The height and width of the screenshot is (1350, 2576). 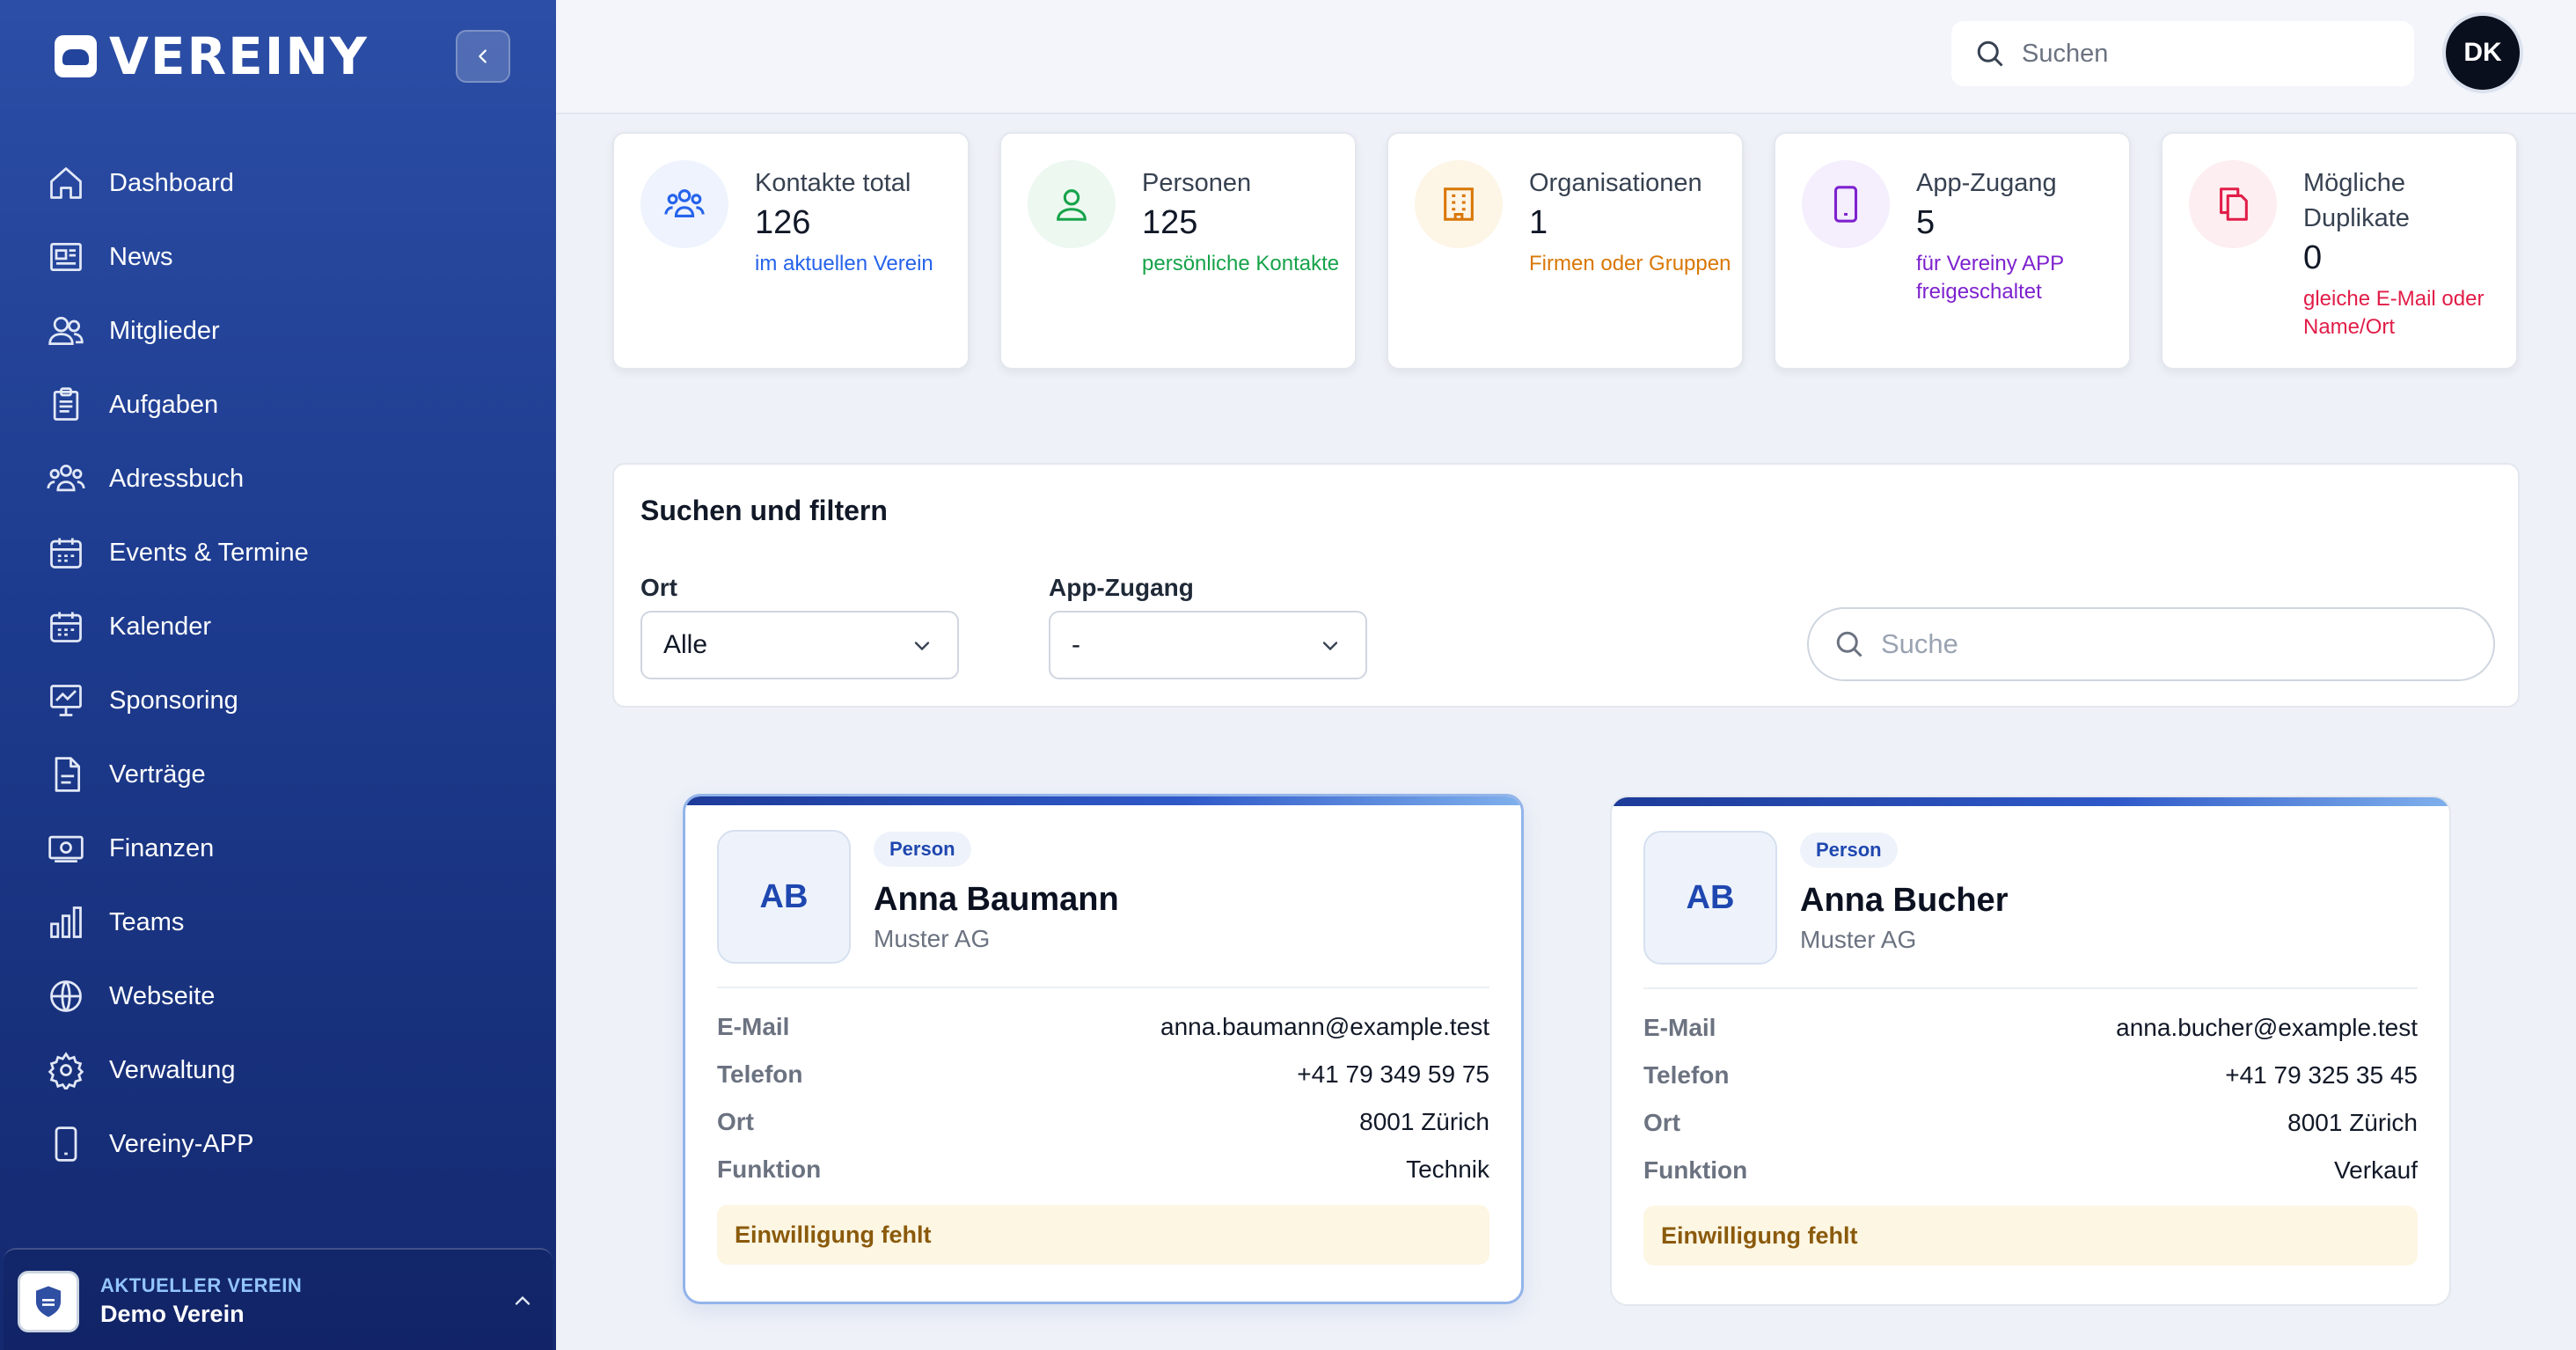 What do you see at coordinates (2482, 52) in the screenshot?
I see `user-avatar: DK` at bounding box center [2482, 52].